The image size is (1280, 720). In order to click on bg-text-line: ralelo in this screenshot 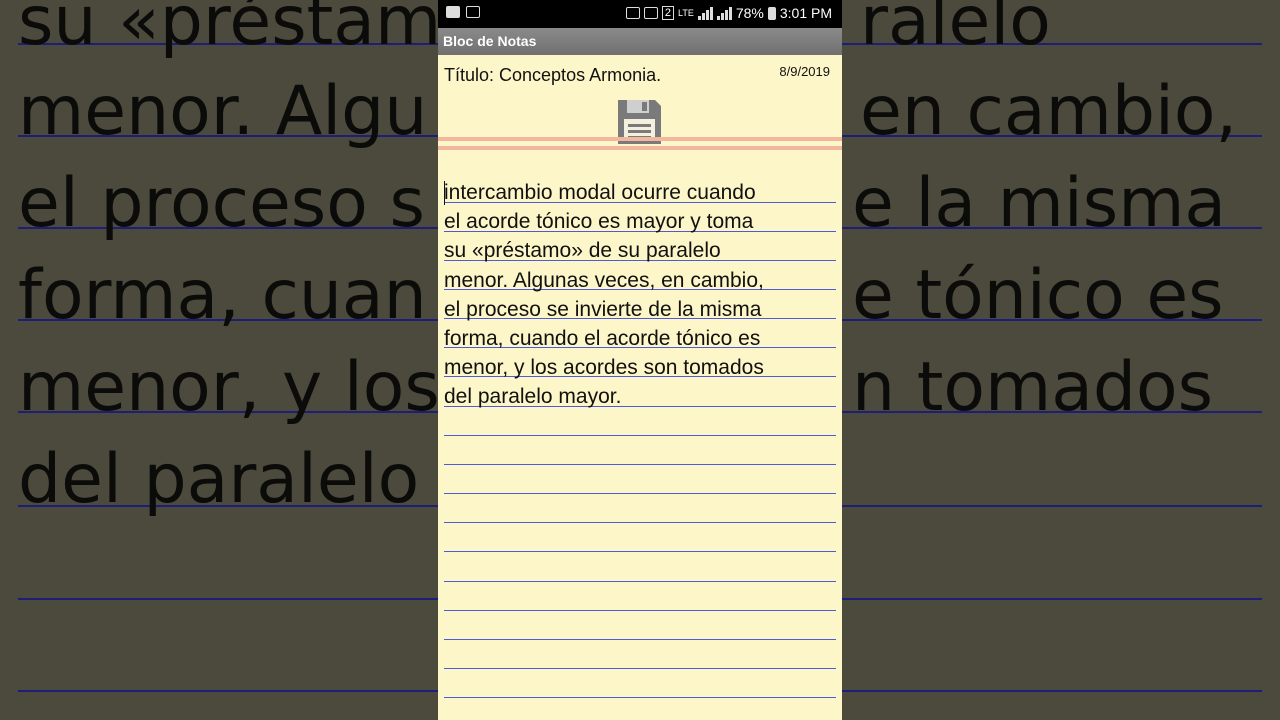, I will do `click(955, 30)`.